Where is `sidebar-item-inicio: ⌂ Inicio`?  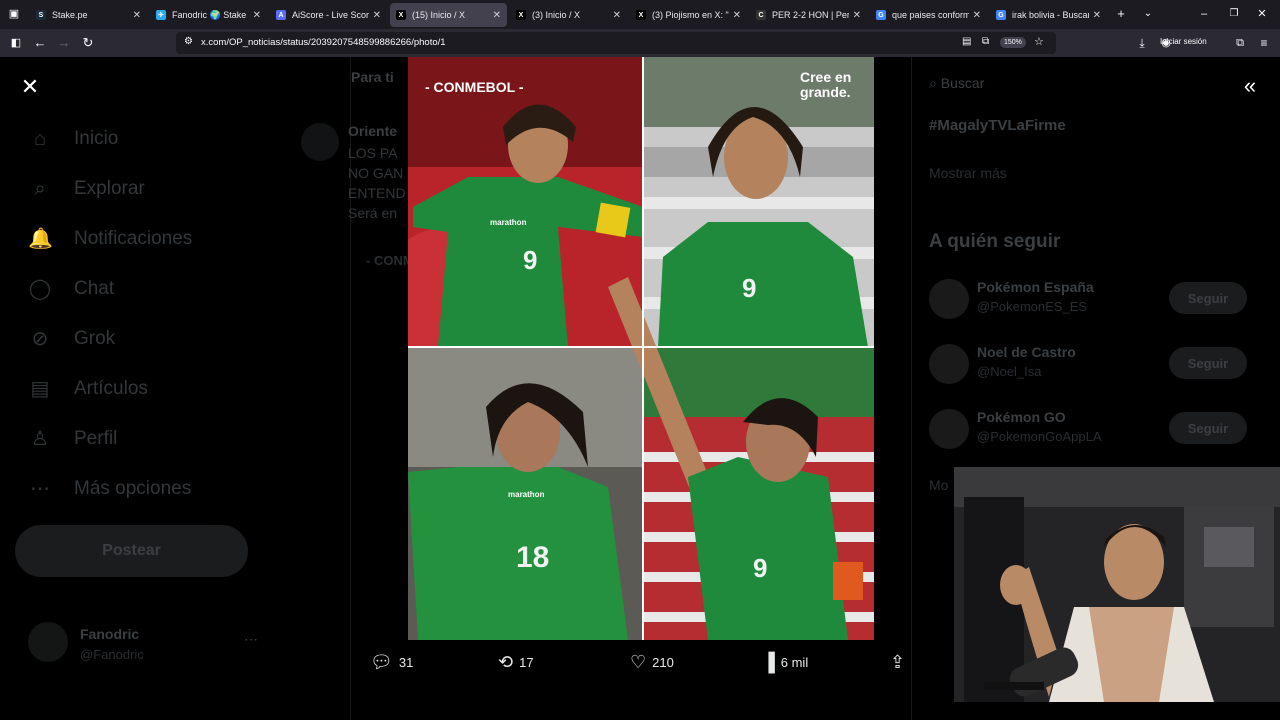
sidebar-item-inicio: ⌂ Inicio is located at coordinates (73, 139).